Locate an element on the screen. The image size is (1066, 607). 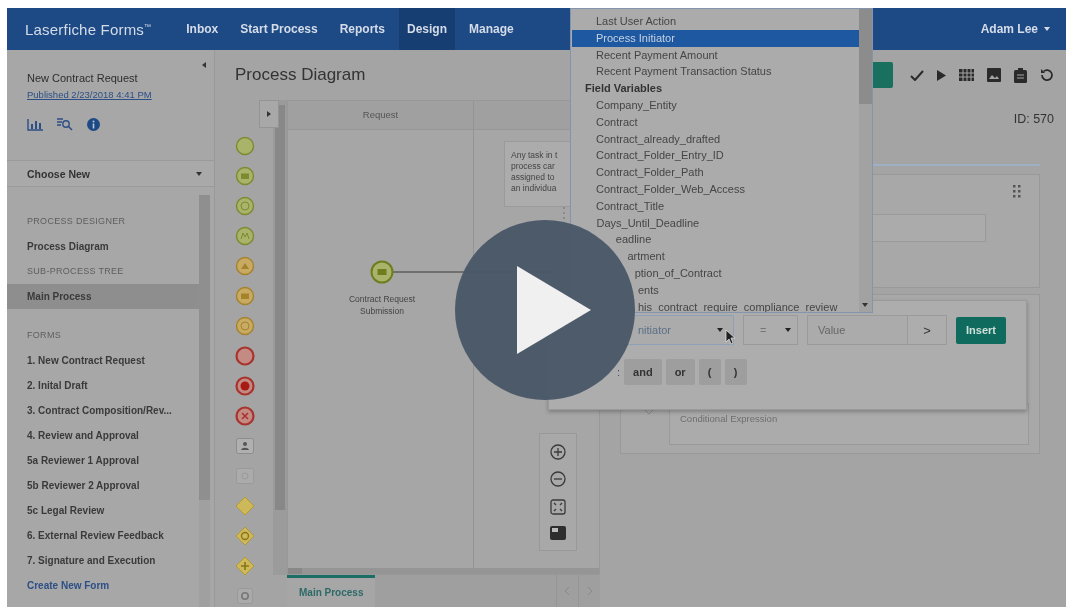
nav-tab: Inbox is located at coordinates (202, 29).